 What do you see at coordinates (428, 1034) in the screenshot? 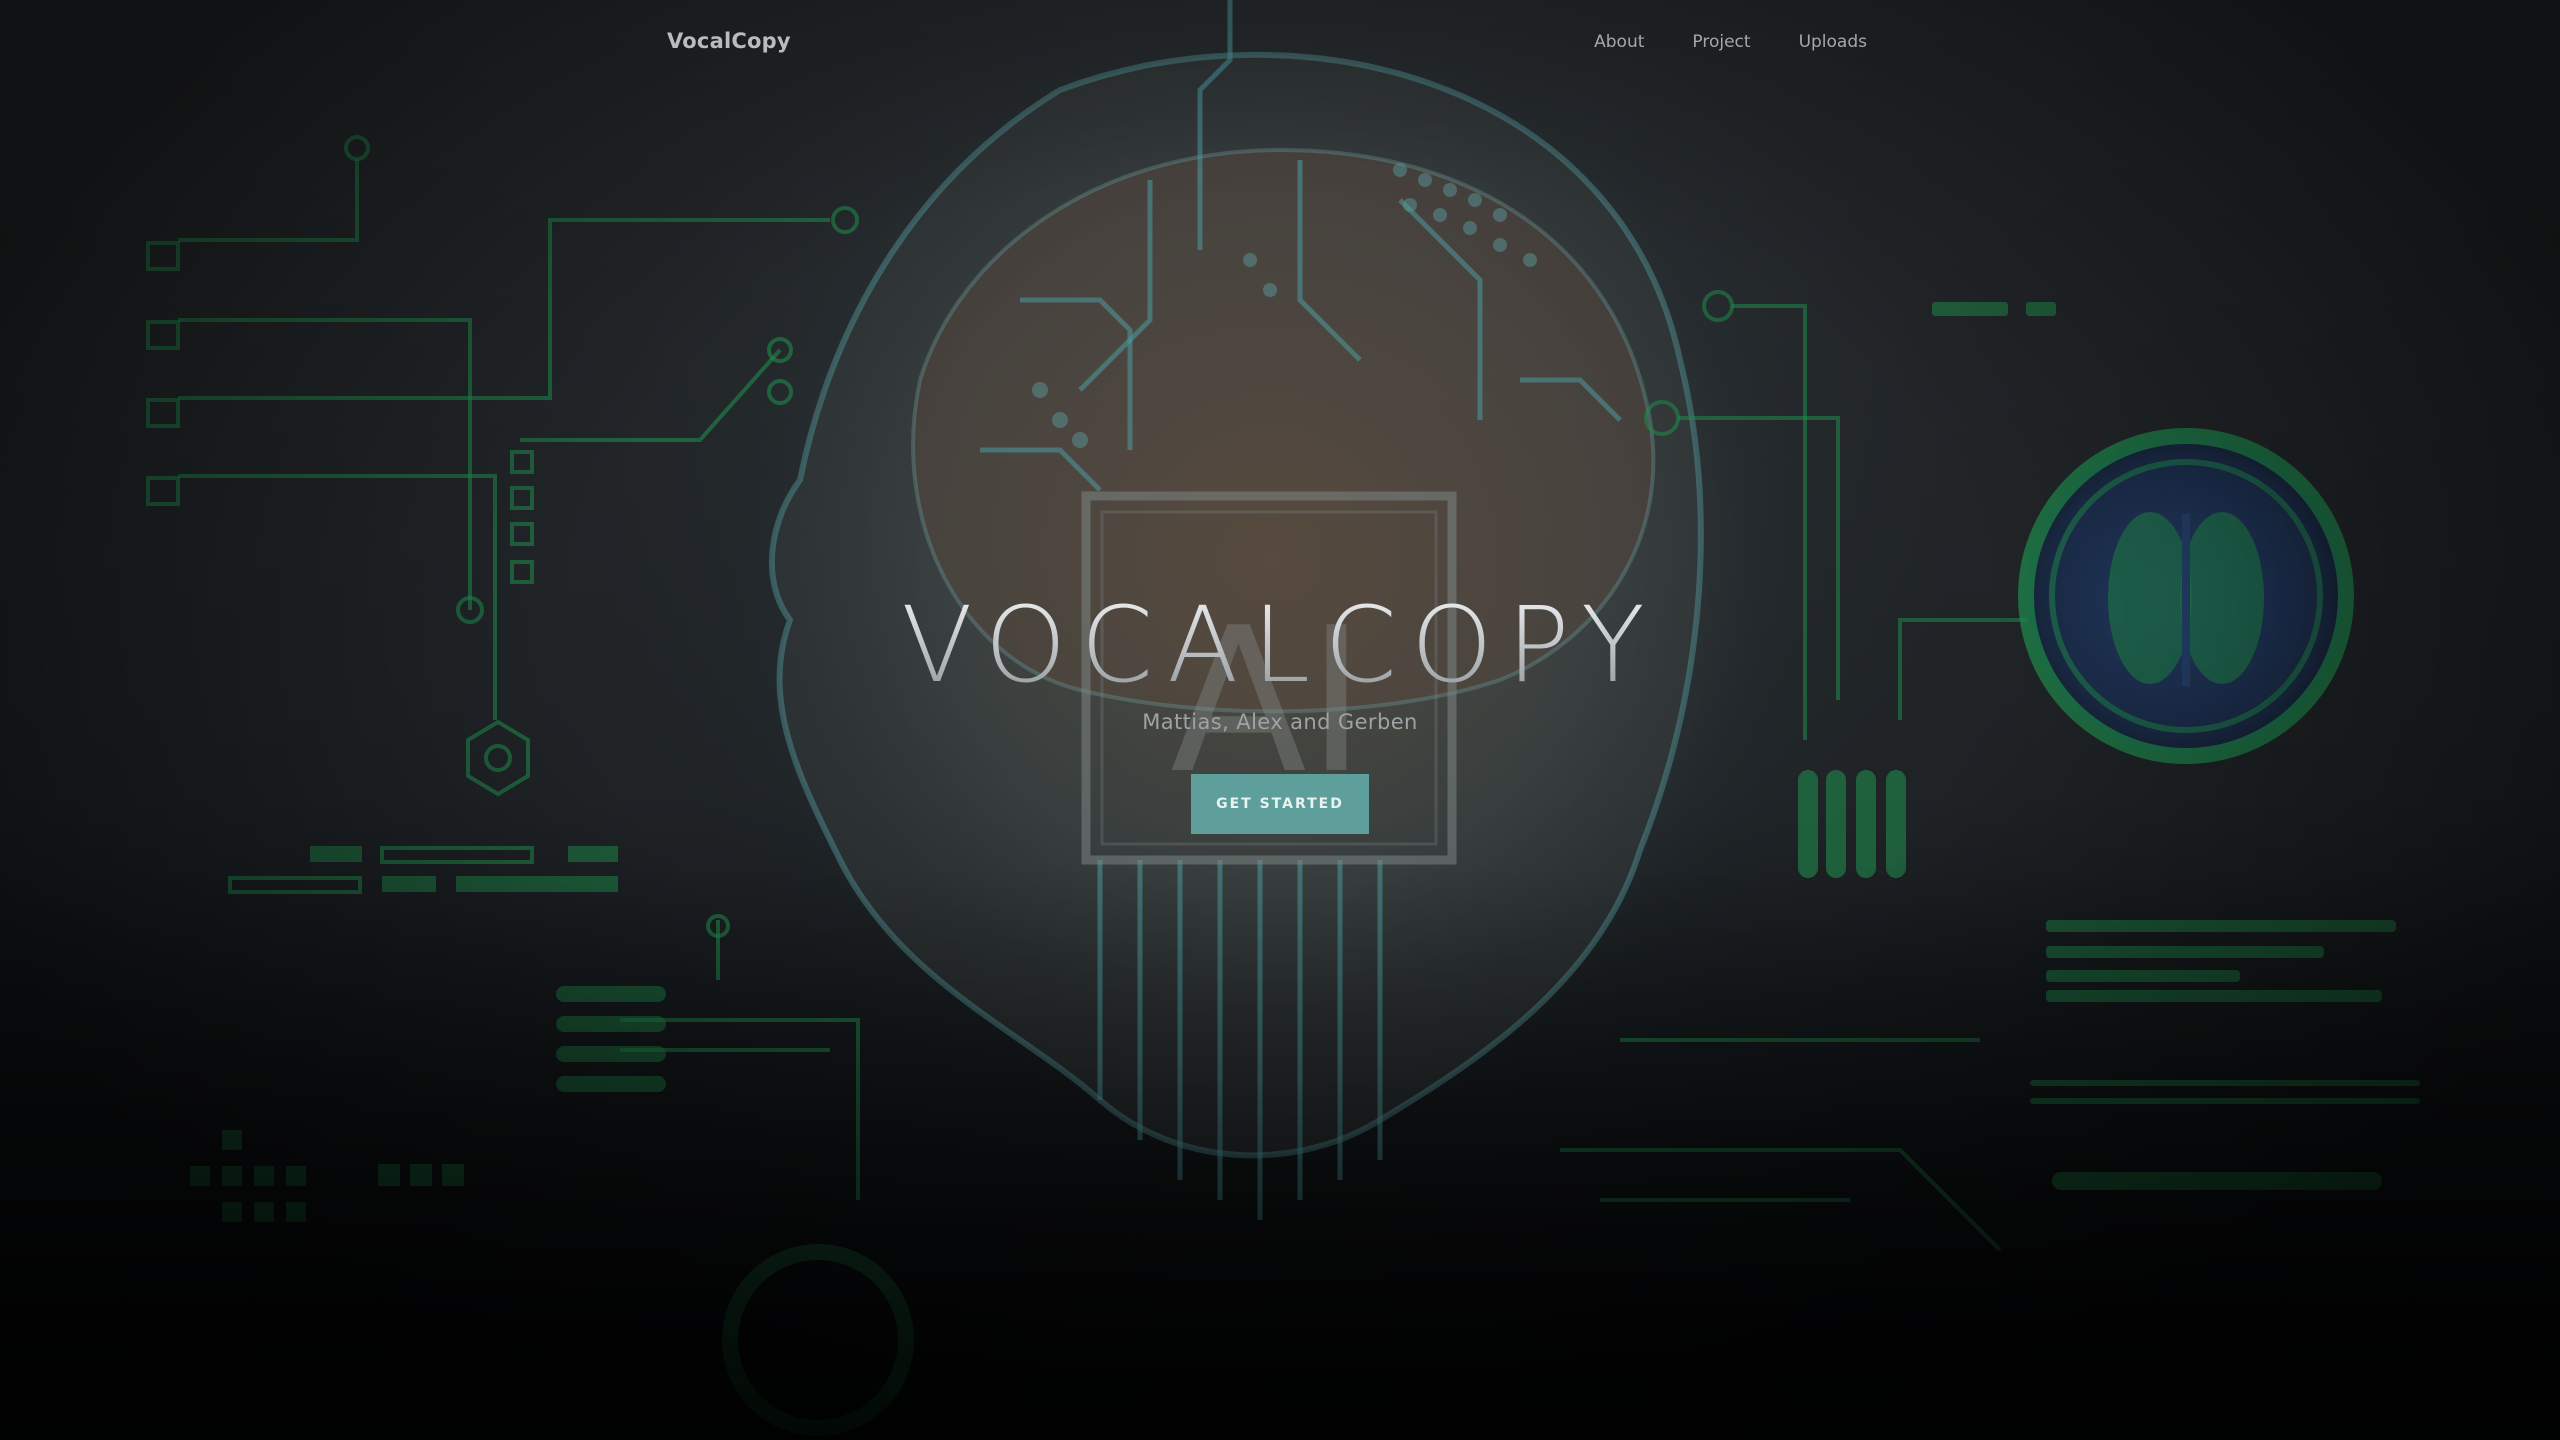
I see `left-circuit-bars` at bounding box center [428, 1034].